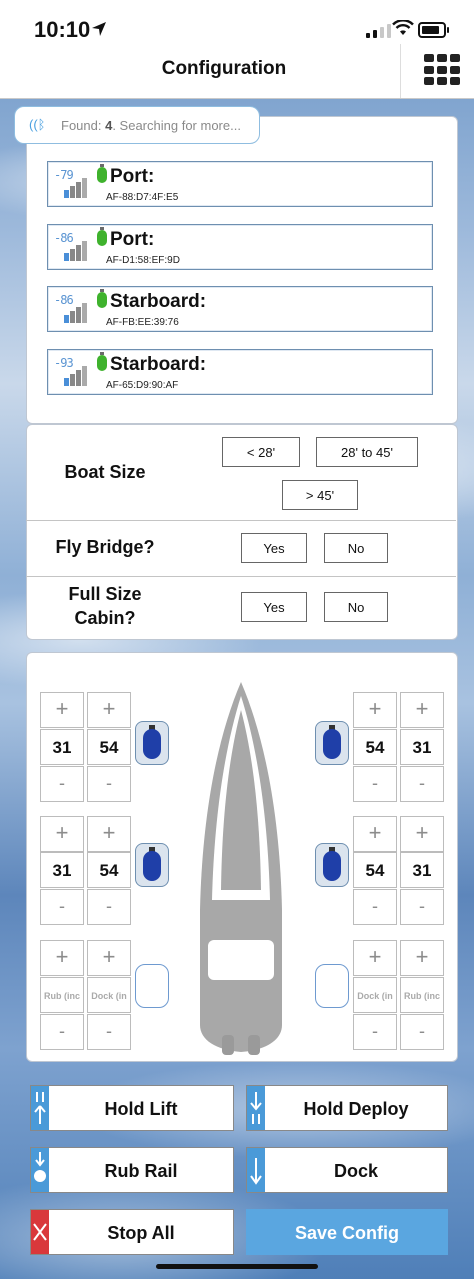 This screenshot has width=474, height=1279. What do you see at coordinates (62, 834) in the screenshot?
I see `port-2-a-plus-button: +` at bounding box center [62, 834].